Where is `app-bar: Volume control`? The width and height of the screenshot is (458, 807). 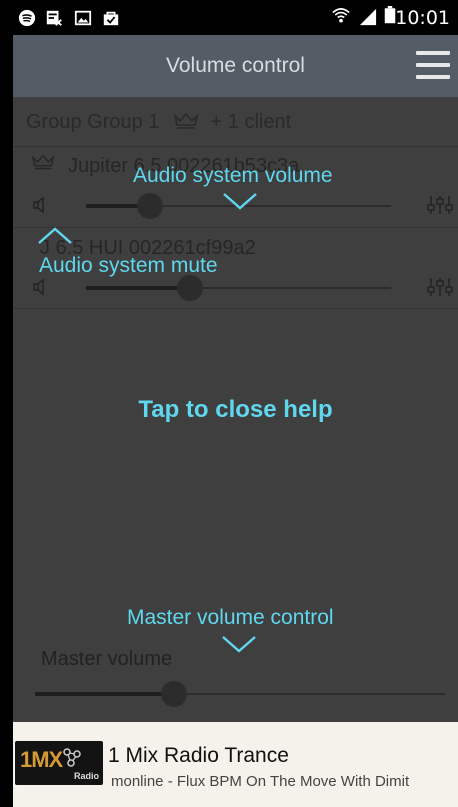
app-bar: Volume control is located at coordinates (235, 66).